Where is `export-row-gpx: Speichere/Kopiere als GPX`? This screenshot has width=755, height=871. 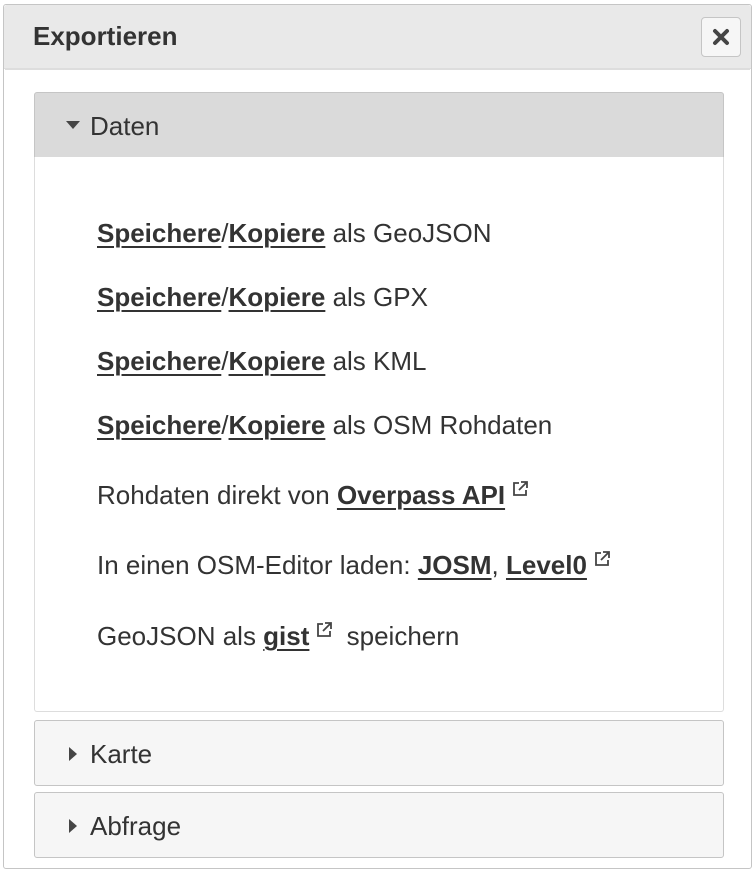
export-row-gpx: Speichere/Kopiere als GPX is located at coordinates (262, 297).